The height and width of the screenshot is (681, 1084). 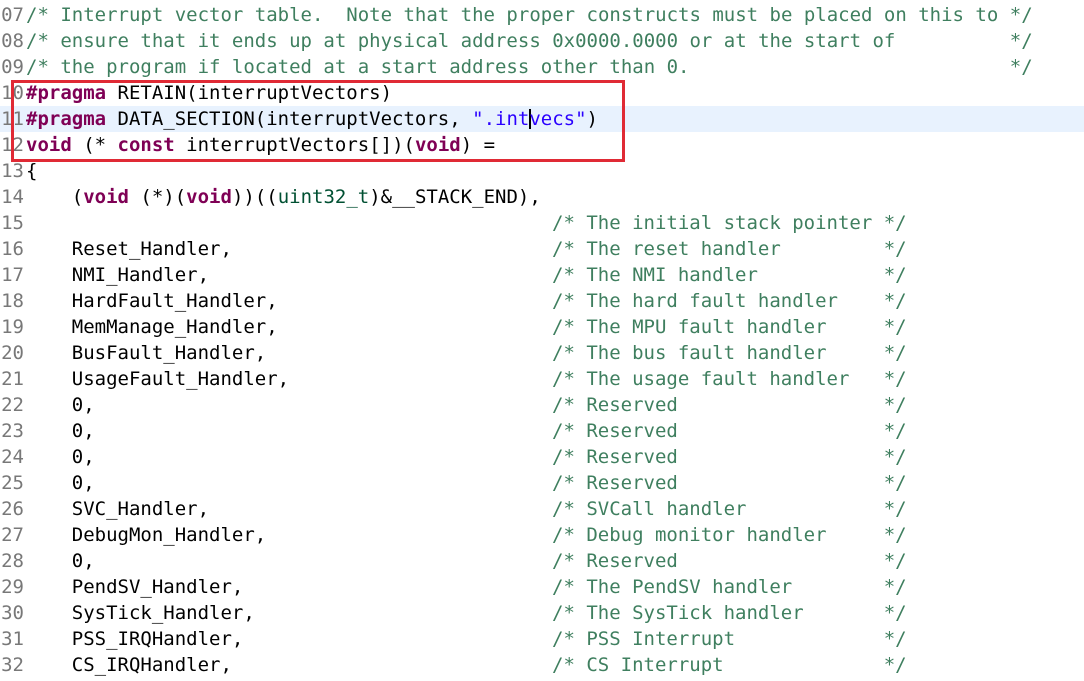 I want to click on code-text: {, so click(x=32, y=171).